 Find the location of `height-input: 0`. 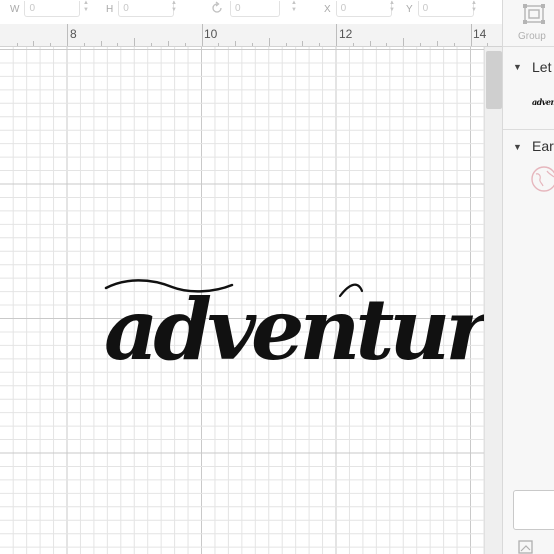

height-input: 0 is located at coordinates (146, 9).